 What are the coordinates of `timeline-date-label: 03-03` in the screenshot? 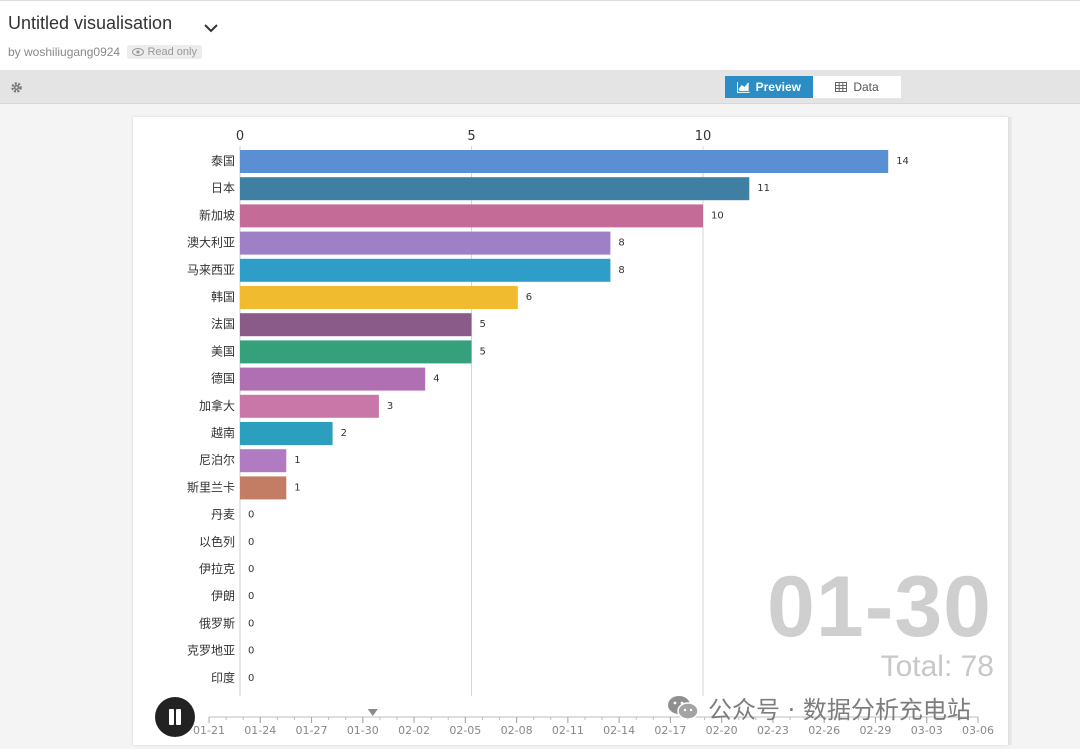 It's located at (927, 730).